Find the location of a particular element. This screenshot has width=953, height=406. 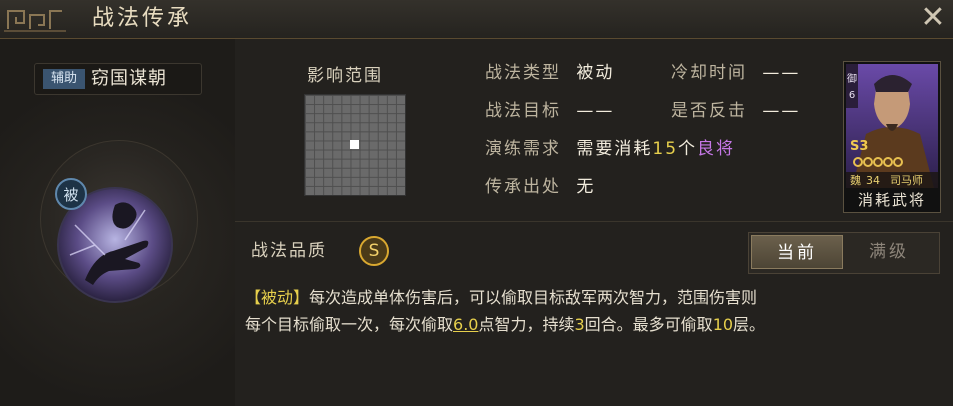

desc-turns: 3 is located at coordinates (579, 324).